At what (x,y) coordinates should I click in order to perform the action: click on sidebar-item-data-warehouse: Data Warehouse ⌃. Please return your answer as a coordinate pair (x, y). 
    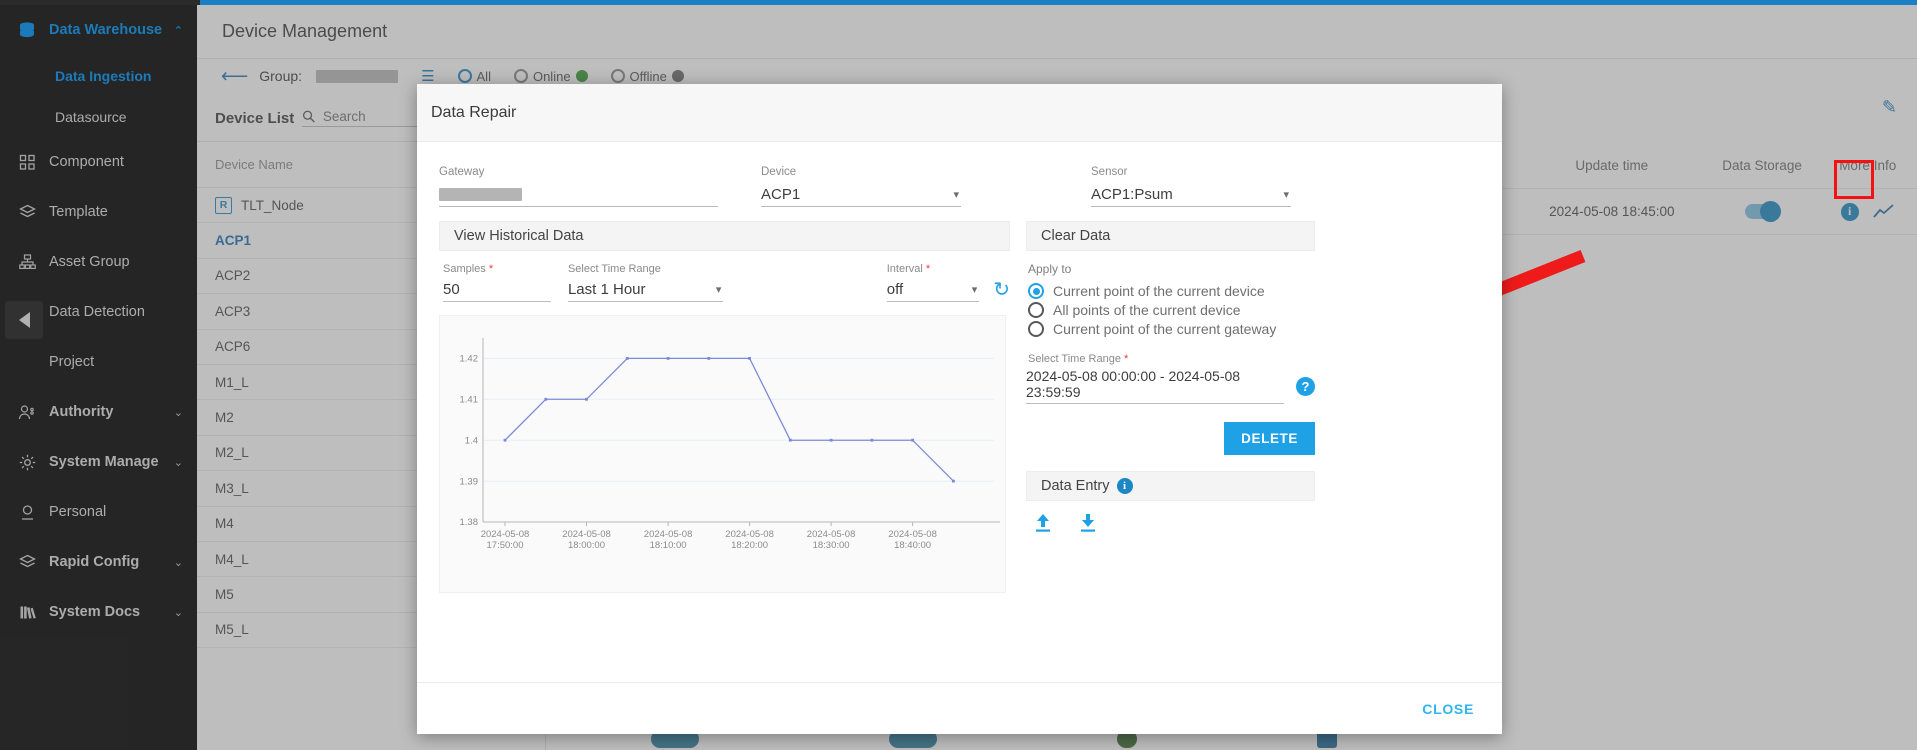
    Looking at the image, I should click on (98, 30).